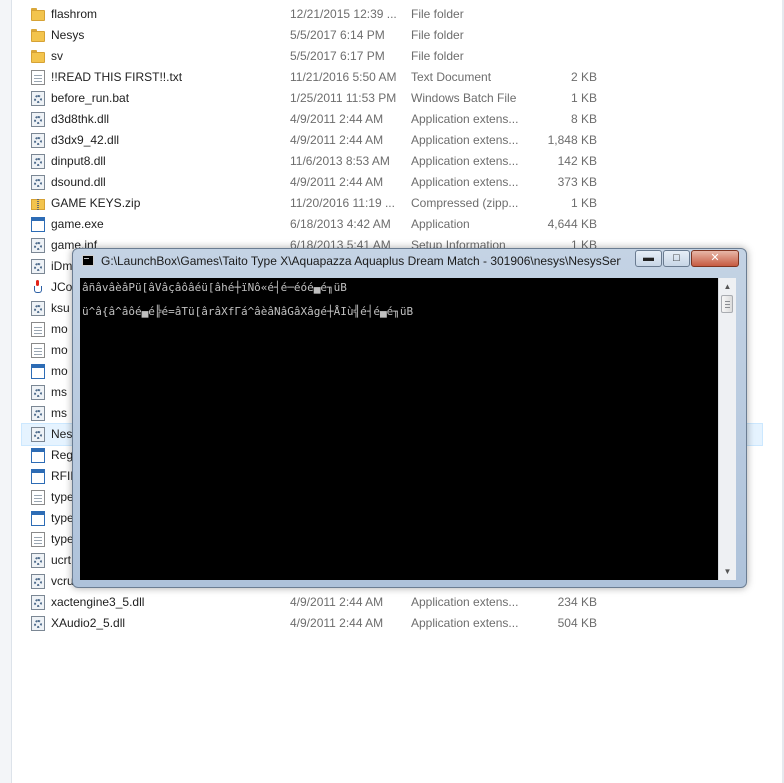 This screenshot has height=783, width=784. I want to click on java-icon, so click(38, 287).